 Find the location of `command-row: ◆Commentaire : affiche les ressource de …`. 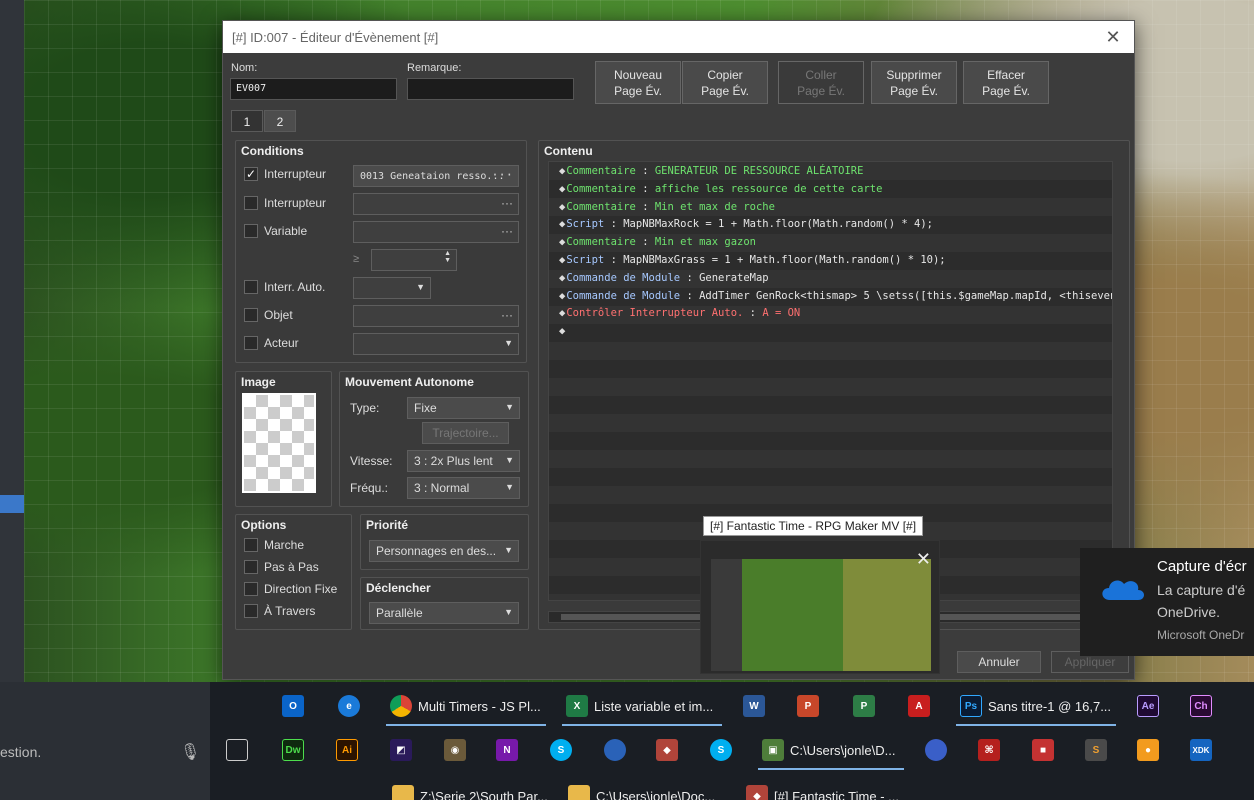

command-row: ◆Commentaire : affiche les ressource de … is located at coordinates (830, 189).